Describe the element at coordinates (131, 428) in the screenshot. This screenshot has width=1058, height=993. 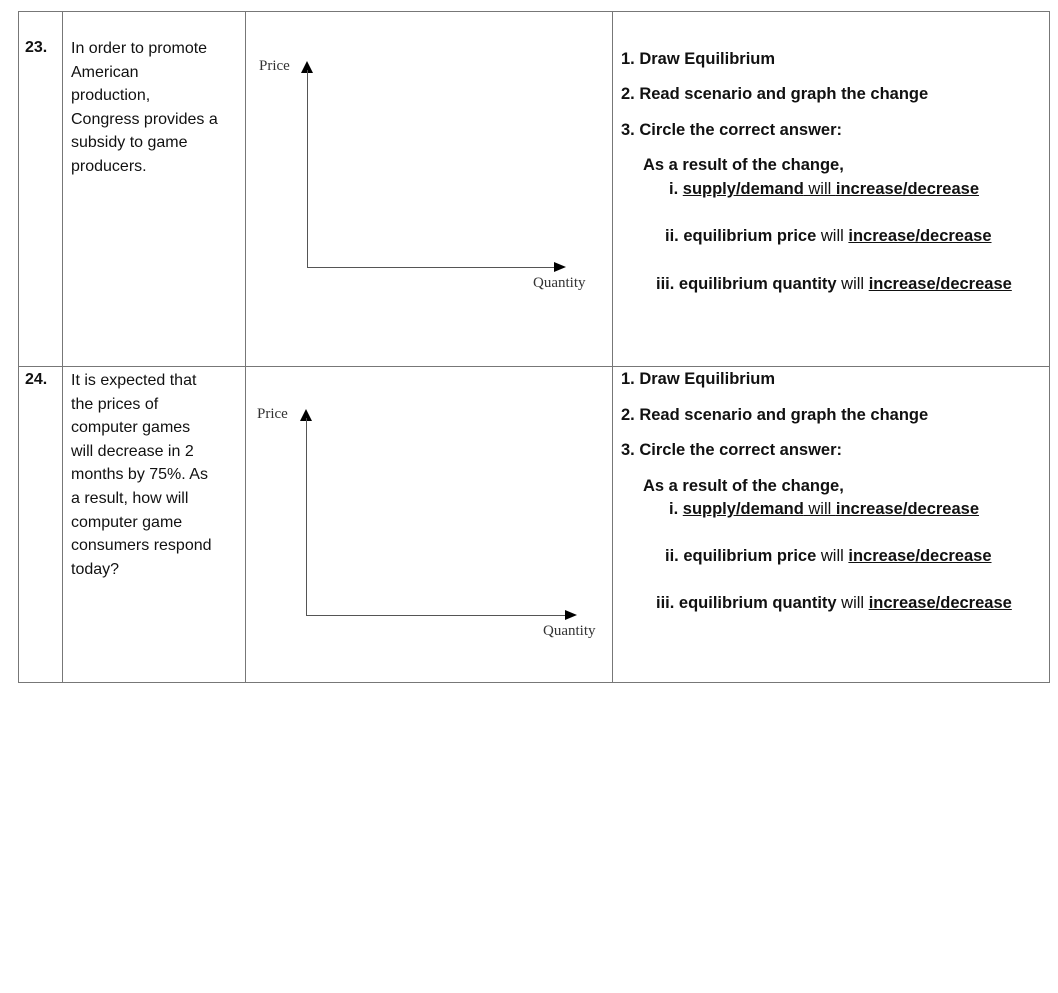
I see `scenario-line: computer games` at that location.